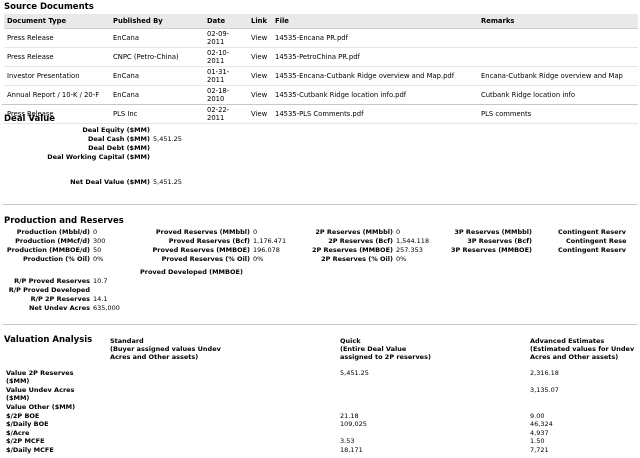 The height and width of the screenshot is (458, 640). What do you see at coordinates (18, 433) in the screenshot?
I see `valuation-row-label: $/Acre` at bounding box center [18, 433].